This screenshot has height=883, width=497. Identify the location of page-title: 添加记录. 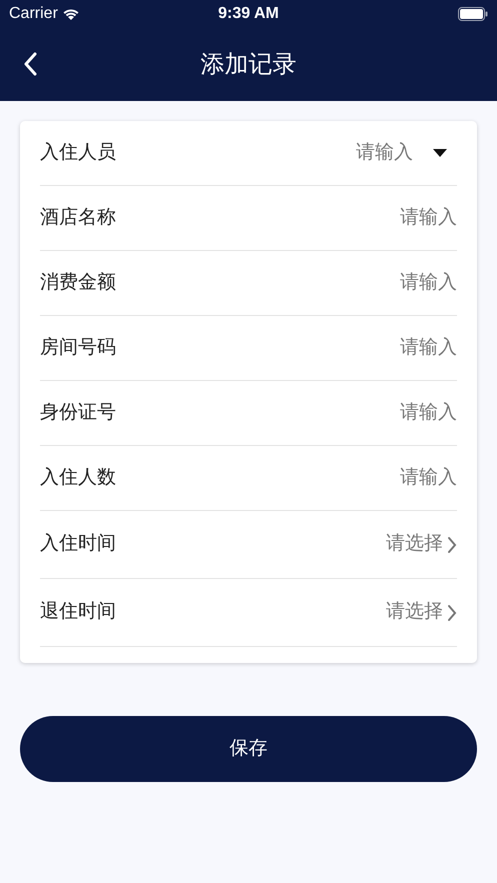
(248, 65).